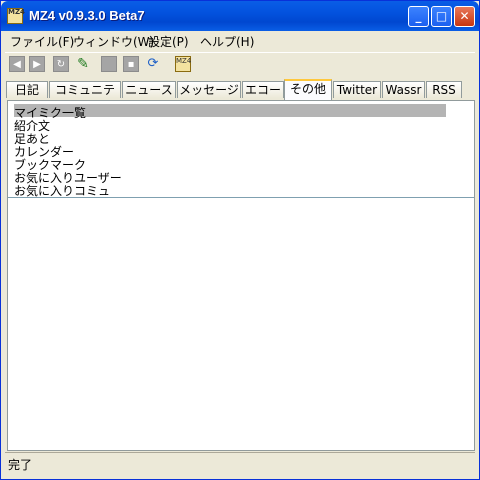 This screenshot has width=480, height=480. Describe the element at coordinates (240, 16) in the screenshot. I see `title-bar: MZ4 MZ4 v0.9.3.0 Beta7 _ □ ✕` at that location.